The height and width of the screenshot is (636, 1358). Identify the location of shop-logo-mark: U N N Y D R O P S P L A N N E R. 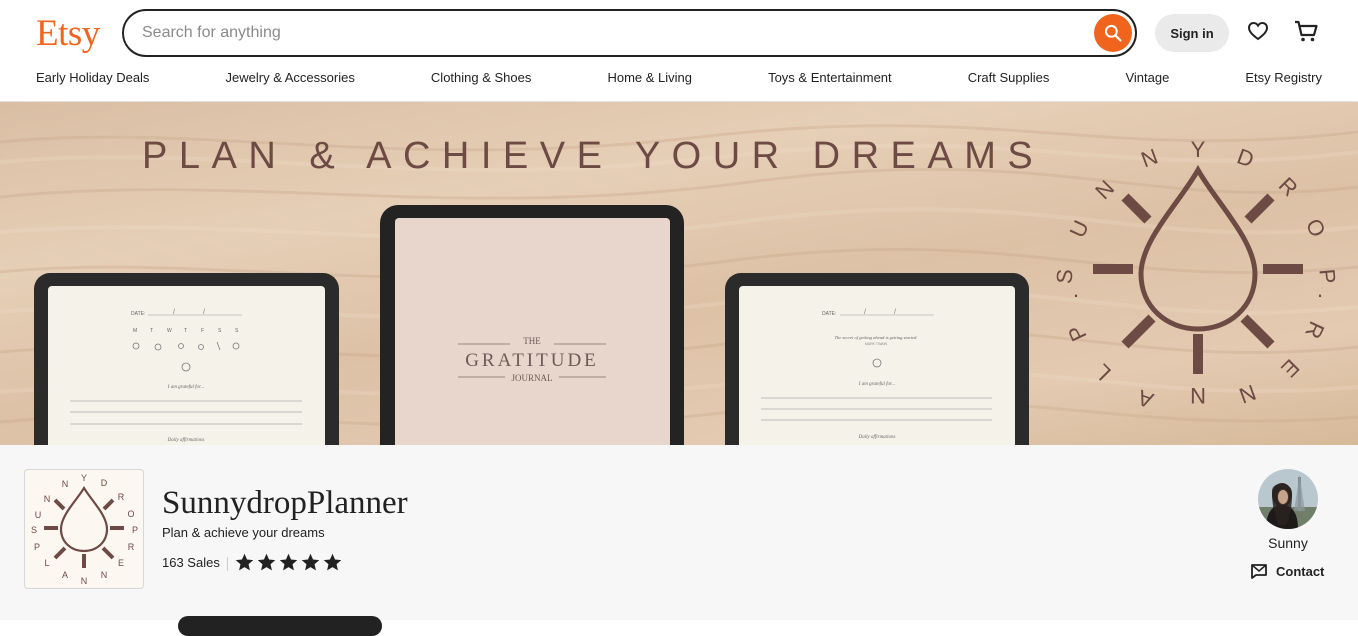
(84, 529).